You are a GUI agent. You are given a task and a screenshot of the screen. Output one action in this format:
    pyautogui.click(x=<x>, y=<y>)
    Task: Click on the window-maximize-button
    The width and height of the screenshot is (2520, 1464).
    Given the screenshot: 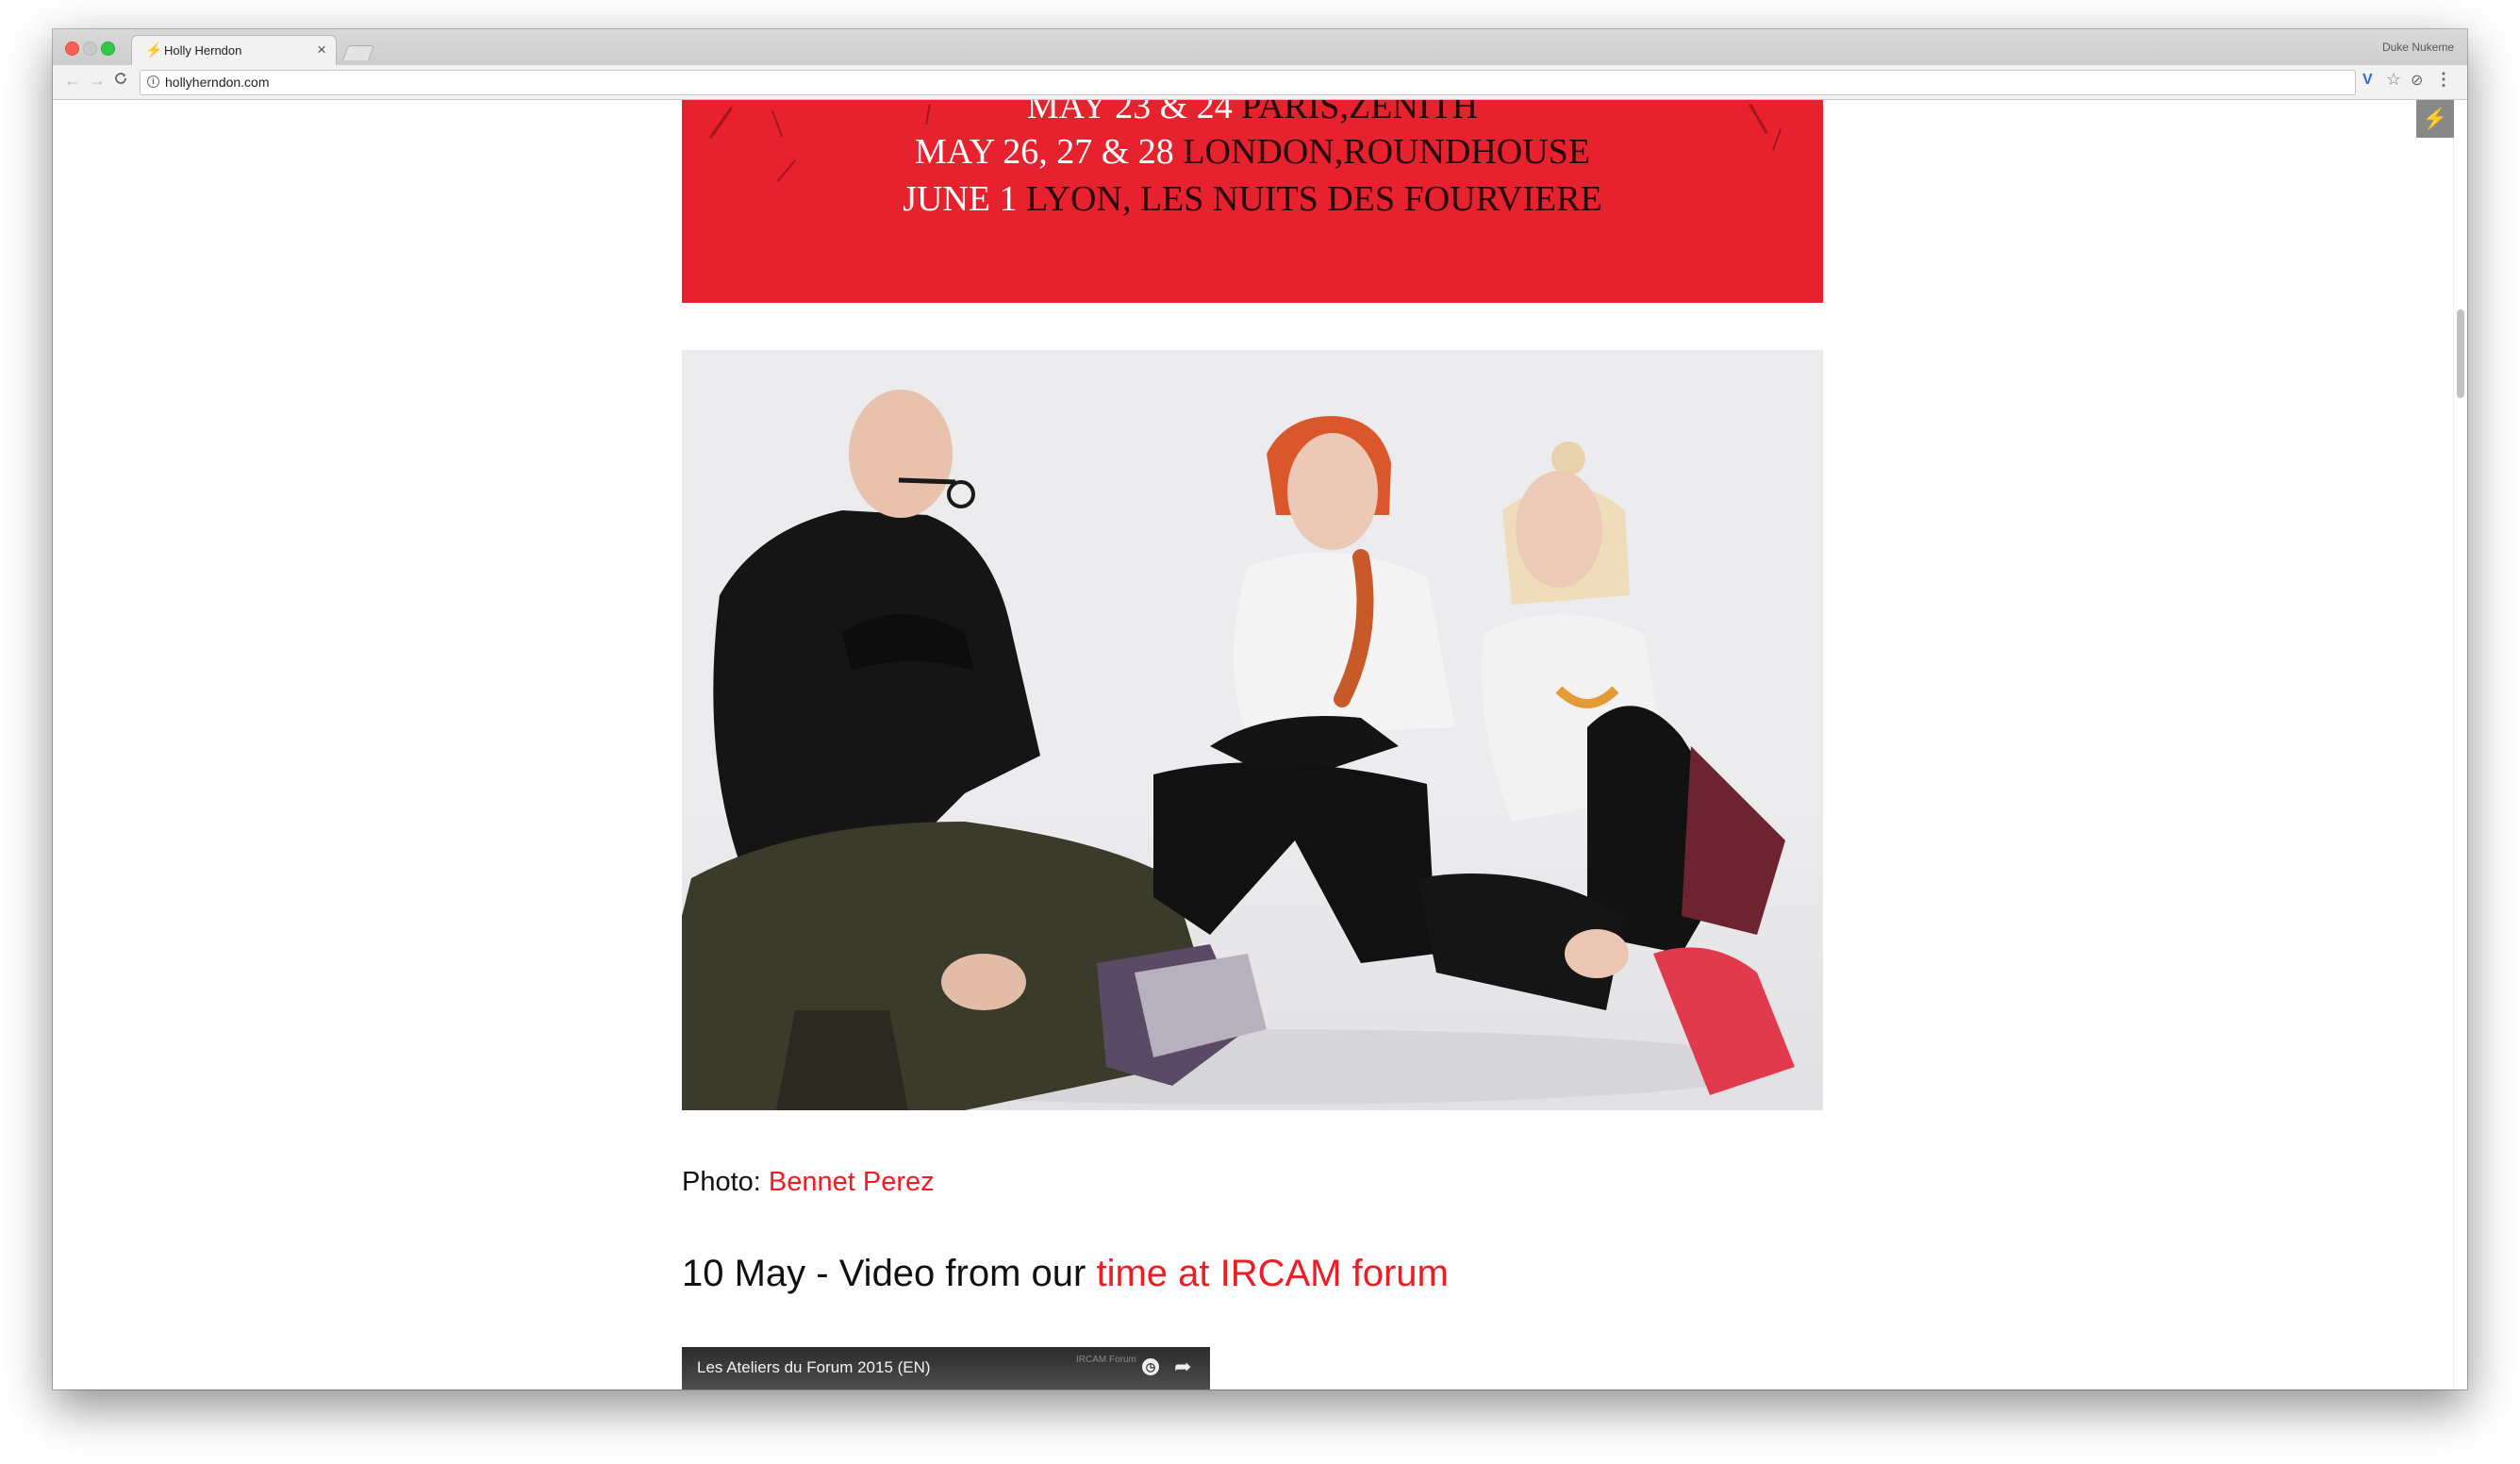 What is the action you would take?
    pyautogui.click(x=108, y=49)
    